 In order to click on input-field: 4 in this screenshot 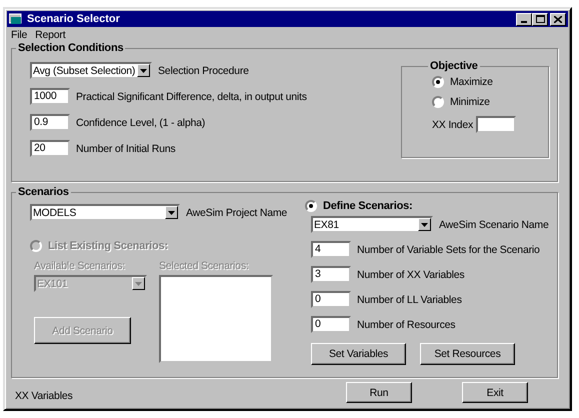, I will do `click(331, 249)`.